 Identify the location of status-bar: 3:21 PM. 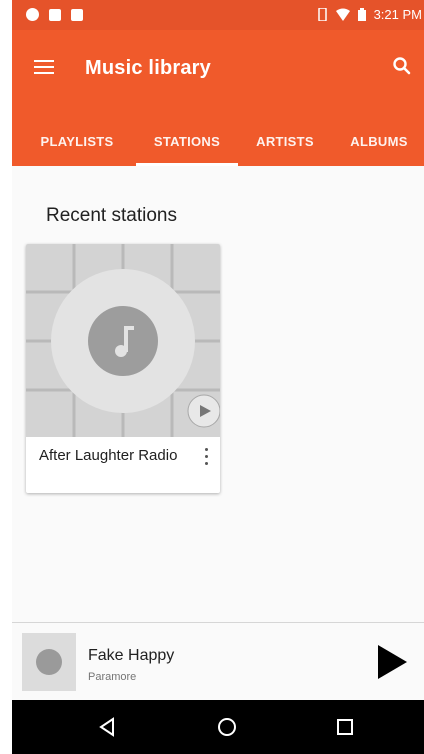
(218, 15).